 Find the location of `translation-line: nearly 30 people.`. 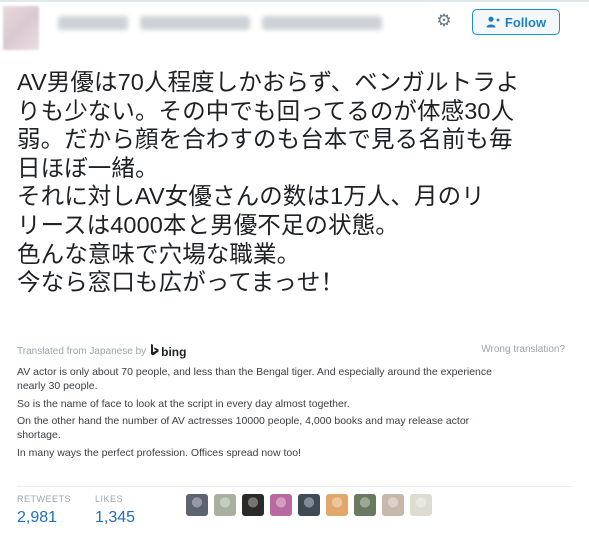

translation-line: nearly 30 people. is located at coordinates (57, 385).